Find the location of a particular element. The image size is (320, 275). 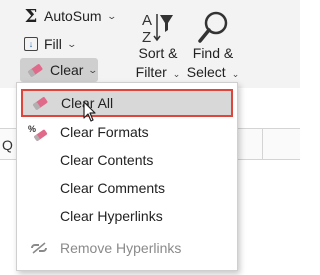

sort-filter-line2-wrap: Filter ⌄ is located at coordinates (158, 73).